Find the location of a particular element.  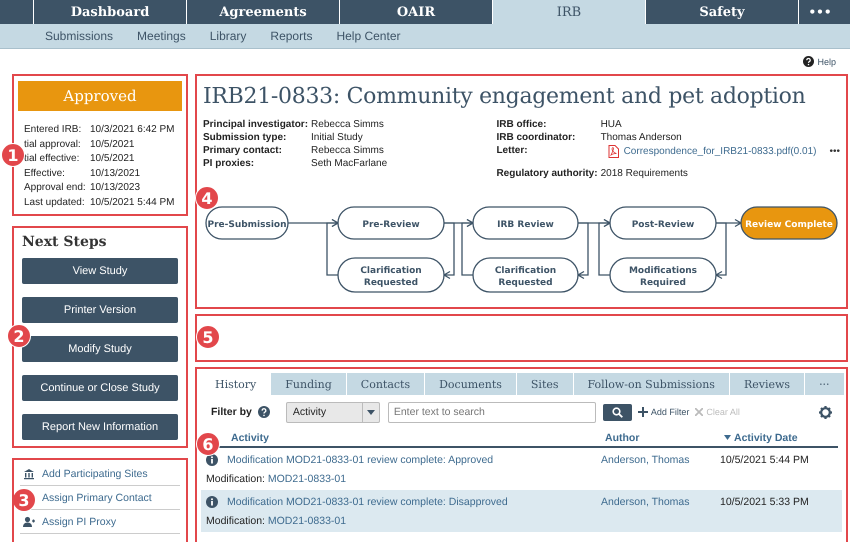

callout-badge: 5 is located at coordinates (208, 337).